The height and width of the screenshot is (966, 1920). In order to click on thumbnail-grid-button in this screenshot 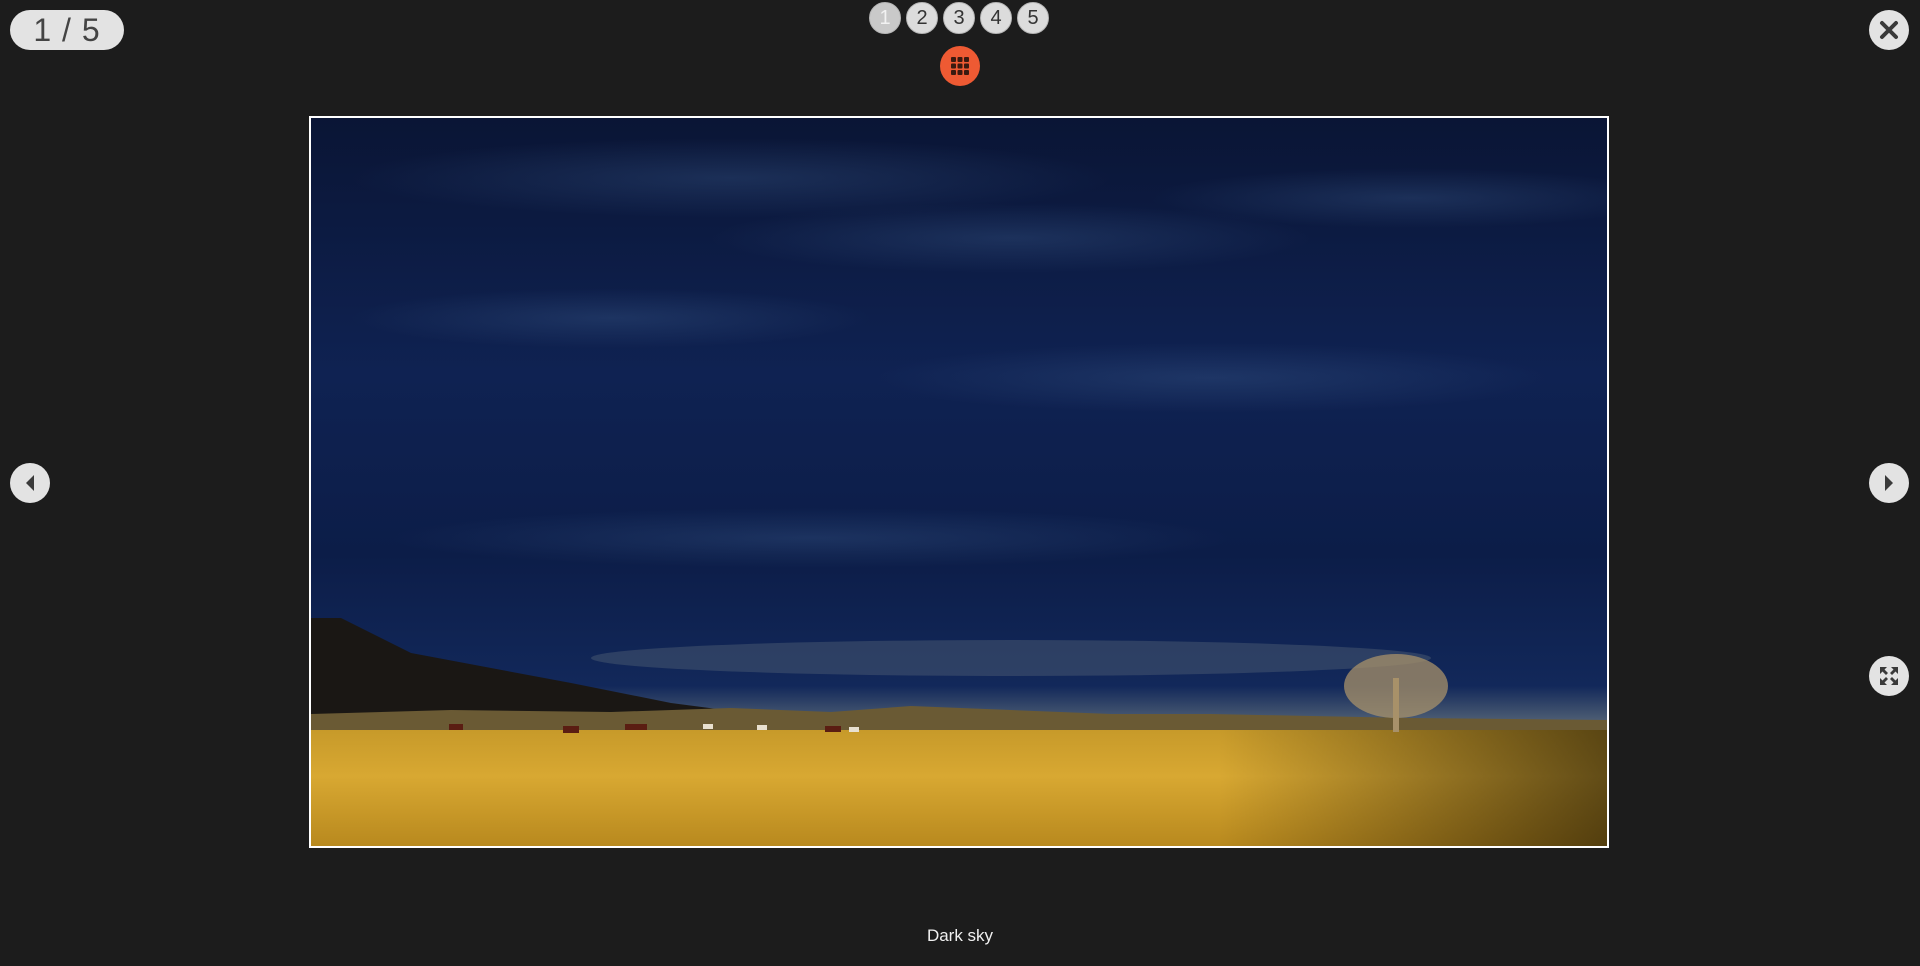, I will do `click(960, 66)`.